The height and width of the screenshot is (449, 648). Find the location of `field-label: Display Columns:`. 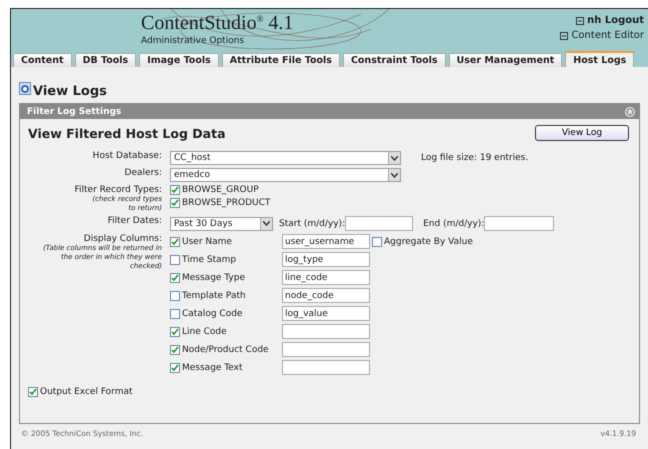

field-label: Display Columns: is located at coordinates (123, 239).